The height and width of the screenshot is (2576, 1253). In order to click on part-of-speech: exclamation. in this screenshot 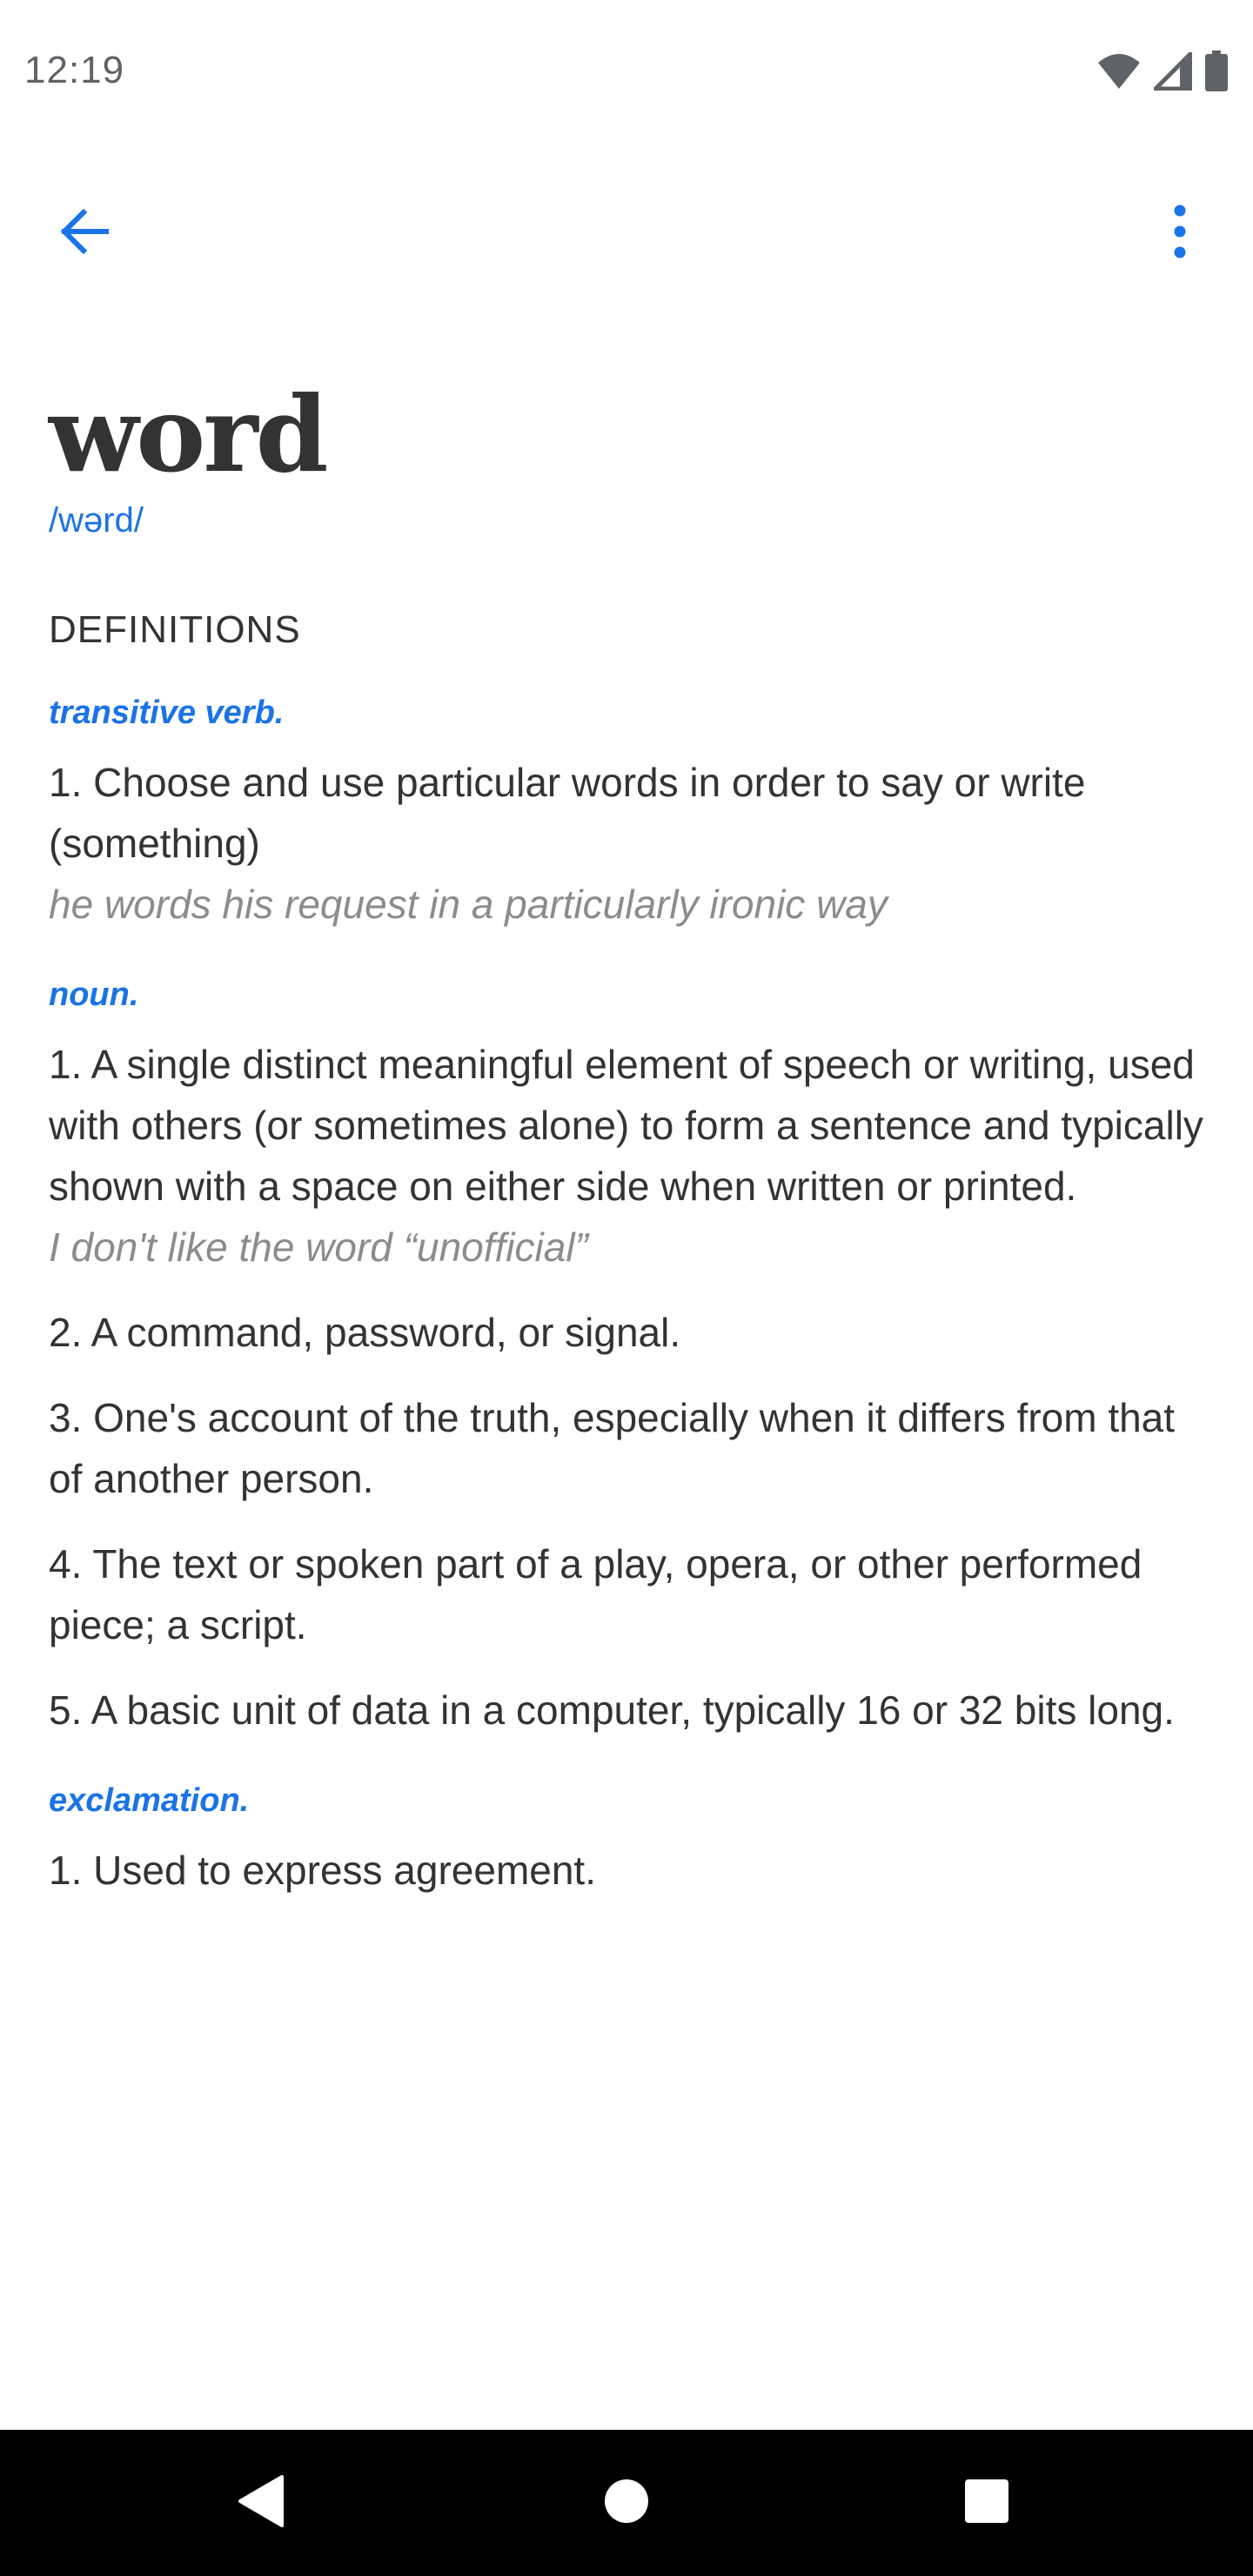, I will do `click(149, 1800)`.